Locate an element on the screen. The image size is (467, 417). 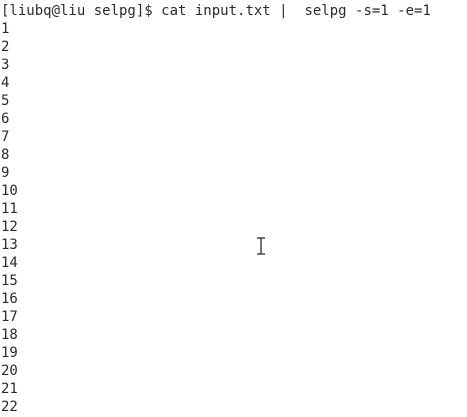
output-line: 5 is located at coordinates (5, 101).